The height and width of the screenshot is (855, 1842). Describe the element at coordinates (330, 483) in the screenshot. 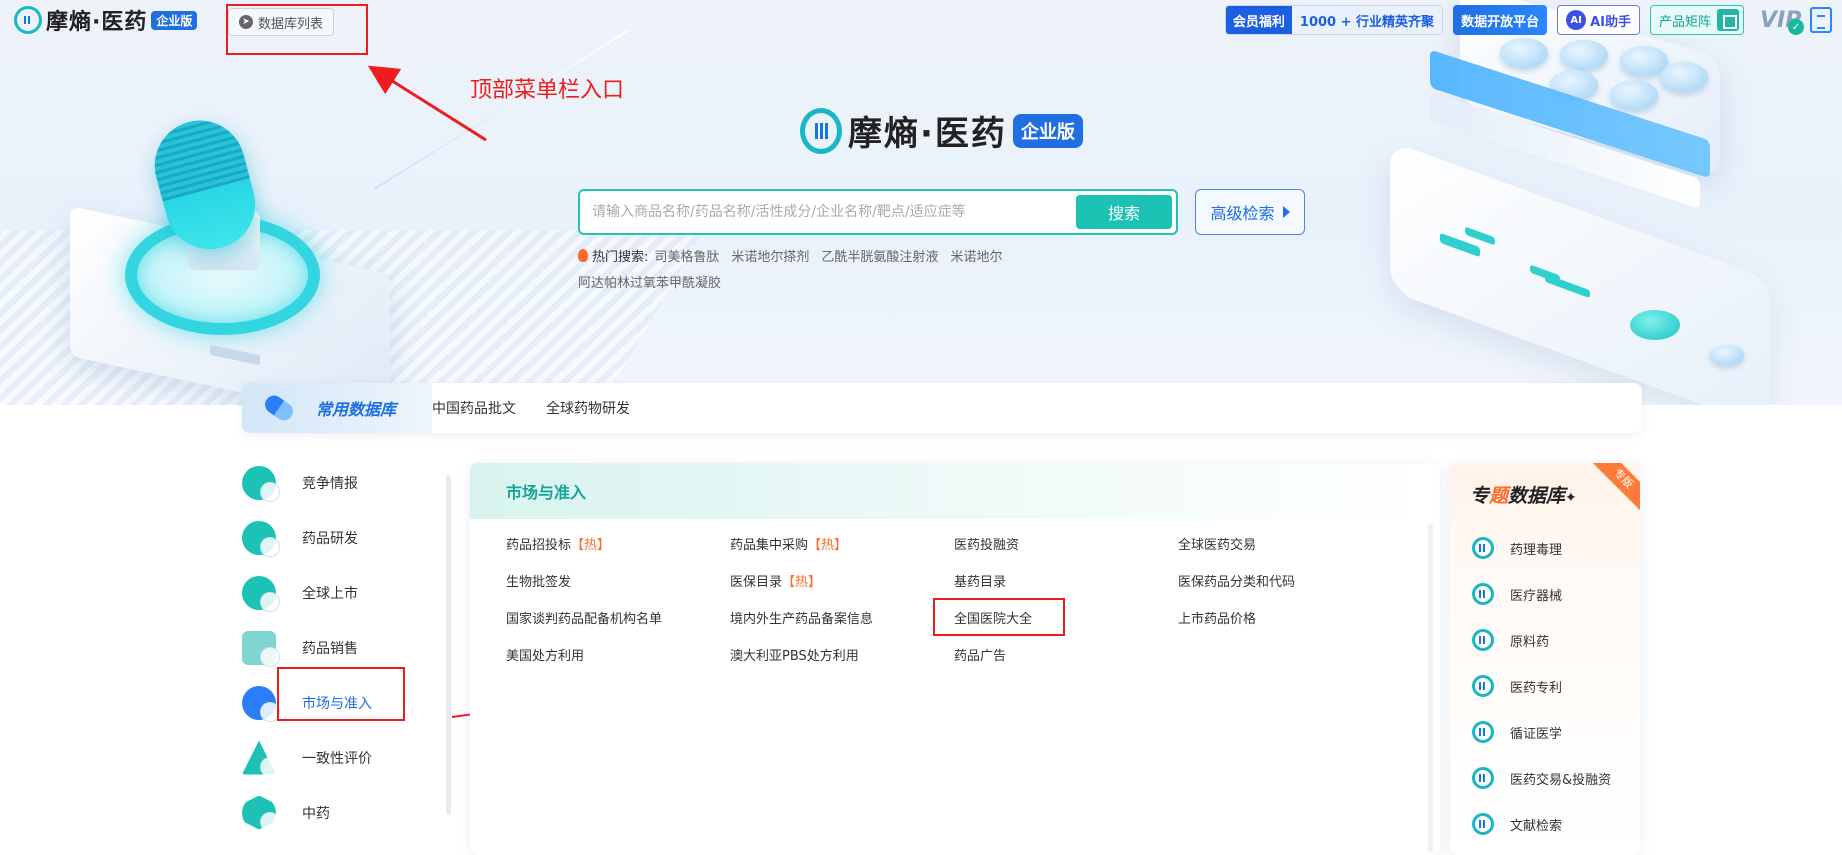

I see `nav-label: 竞争情报` at that location.